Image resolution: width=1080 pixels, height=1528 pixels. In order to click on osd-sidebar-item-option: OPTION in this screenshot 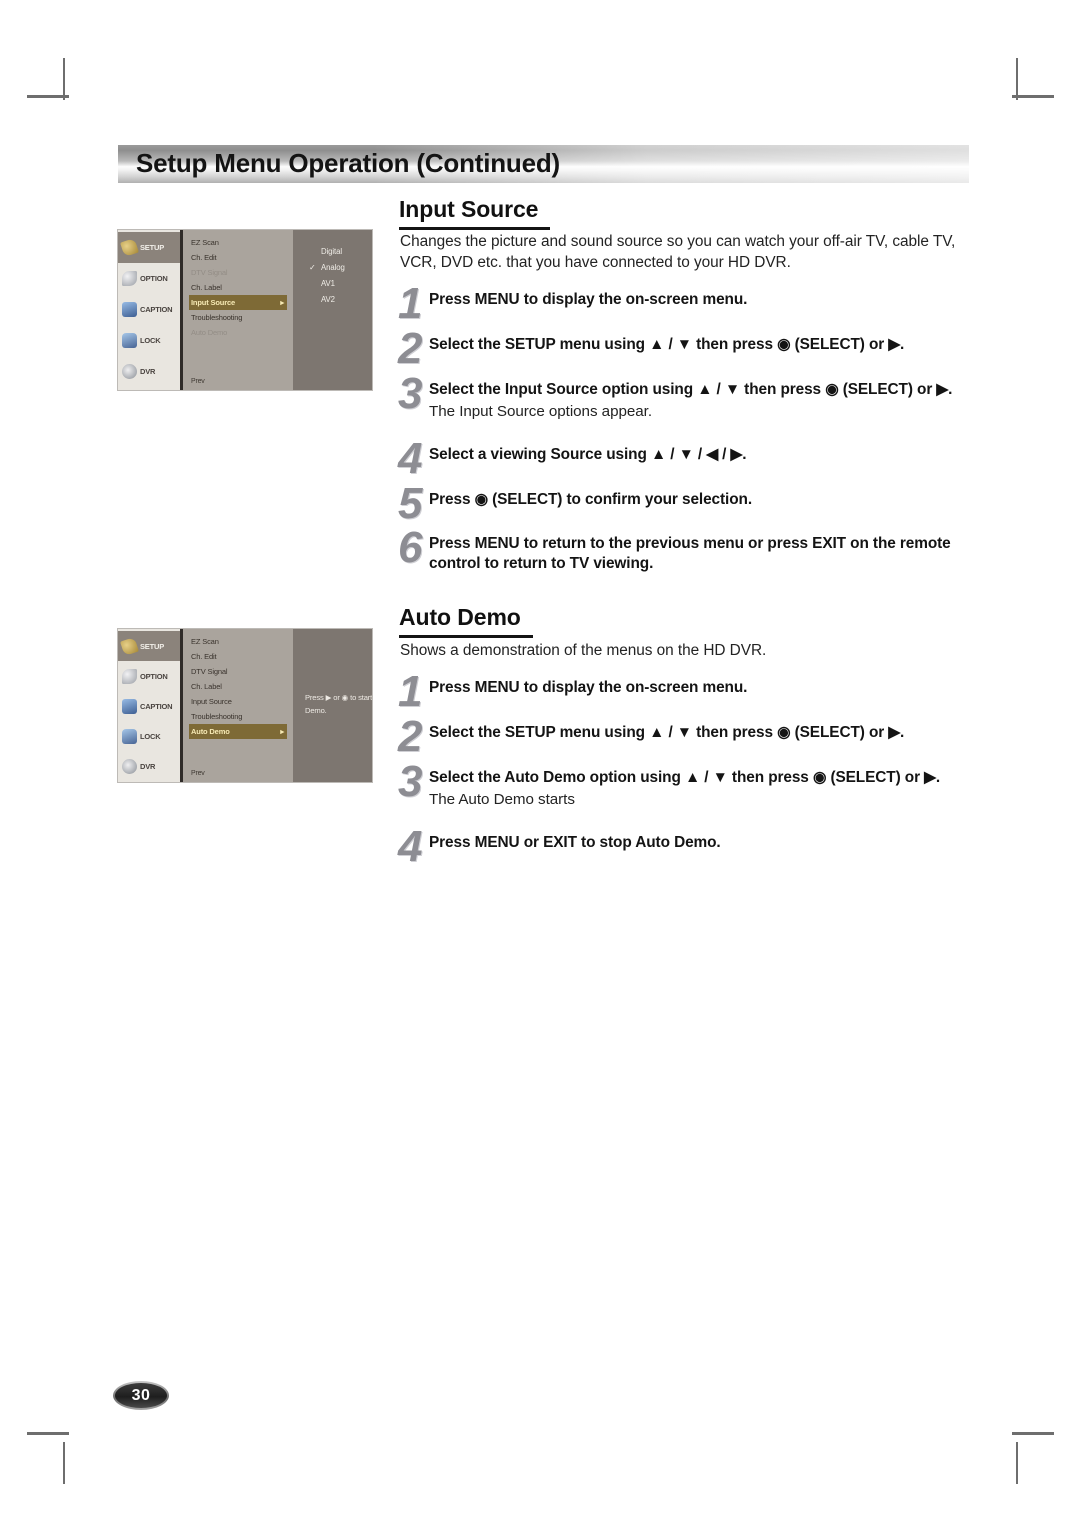, I will do `click(149, 676)`.